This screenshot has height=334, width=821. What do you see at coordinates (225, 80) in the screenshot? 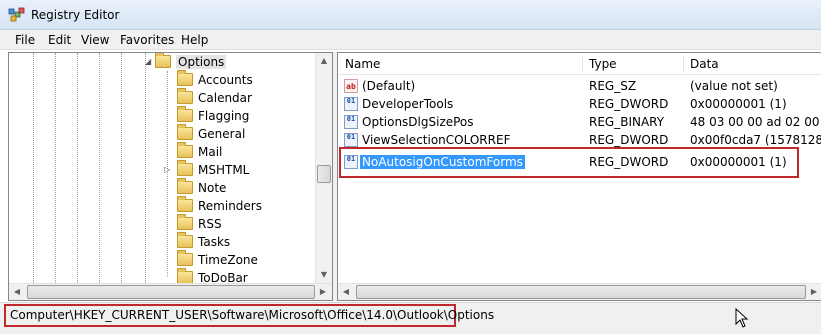
I see `tree-item-label: Accounts` at bounding box center [225, 80].